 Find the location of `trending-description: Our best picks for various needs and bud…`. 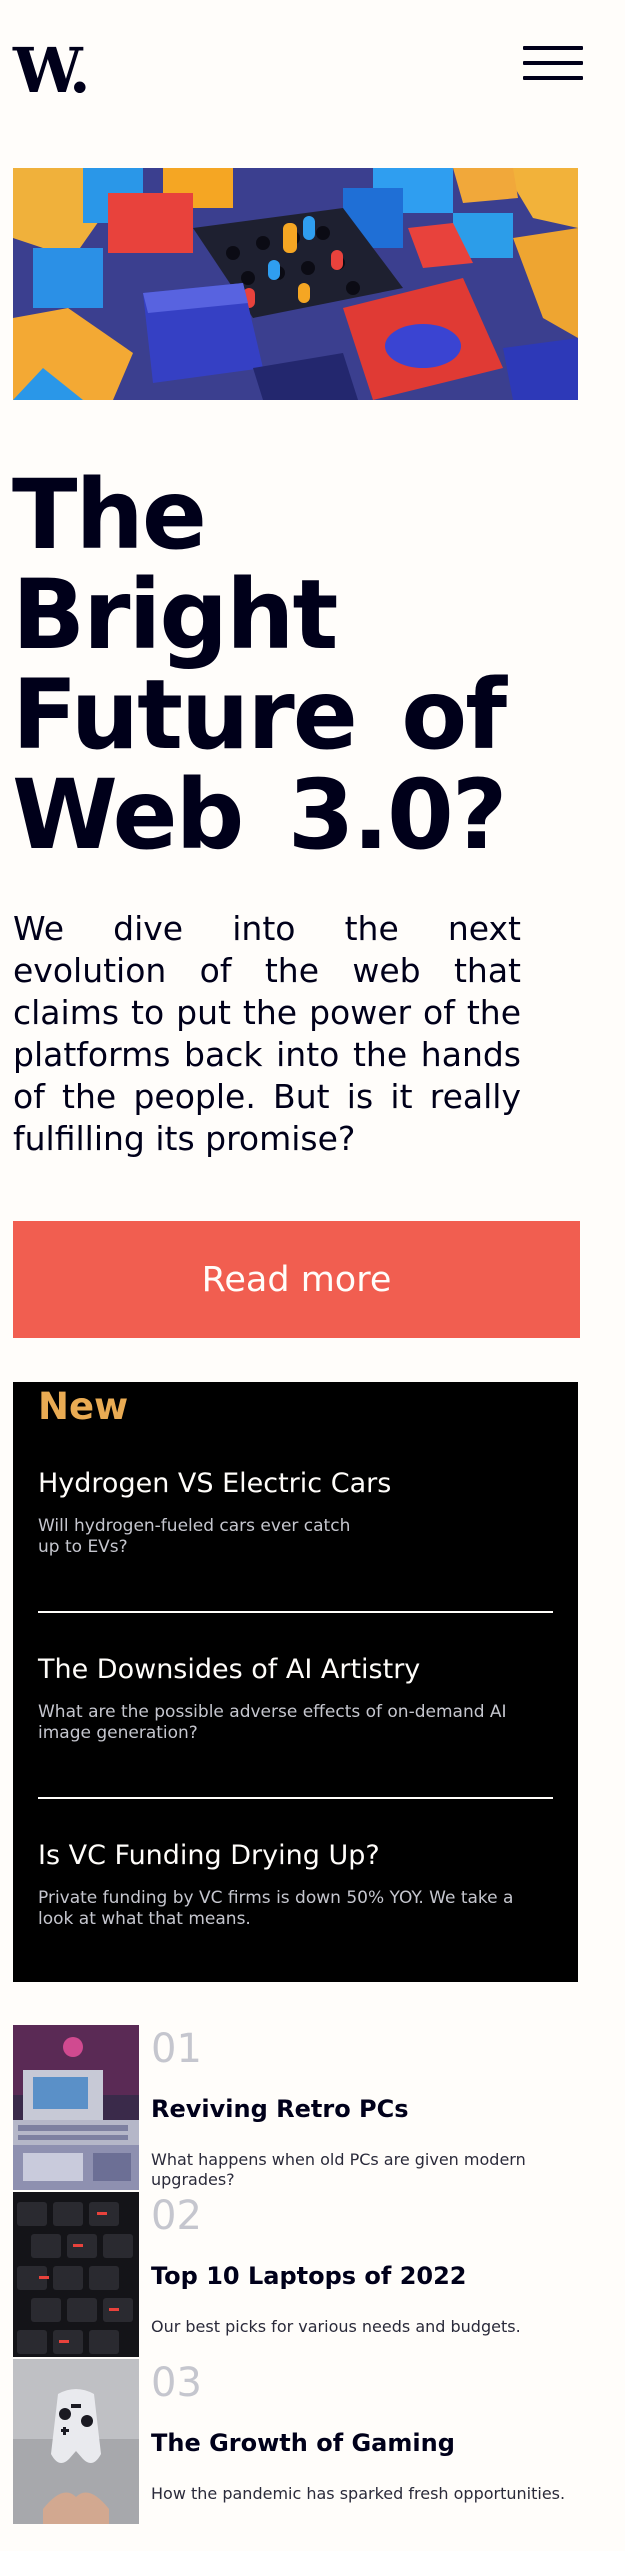

trending-description: Our best picks for various needs and bud… is located at coordinates (336, 2326).